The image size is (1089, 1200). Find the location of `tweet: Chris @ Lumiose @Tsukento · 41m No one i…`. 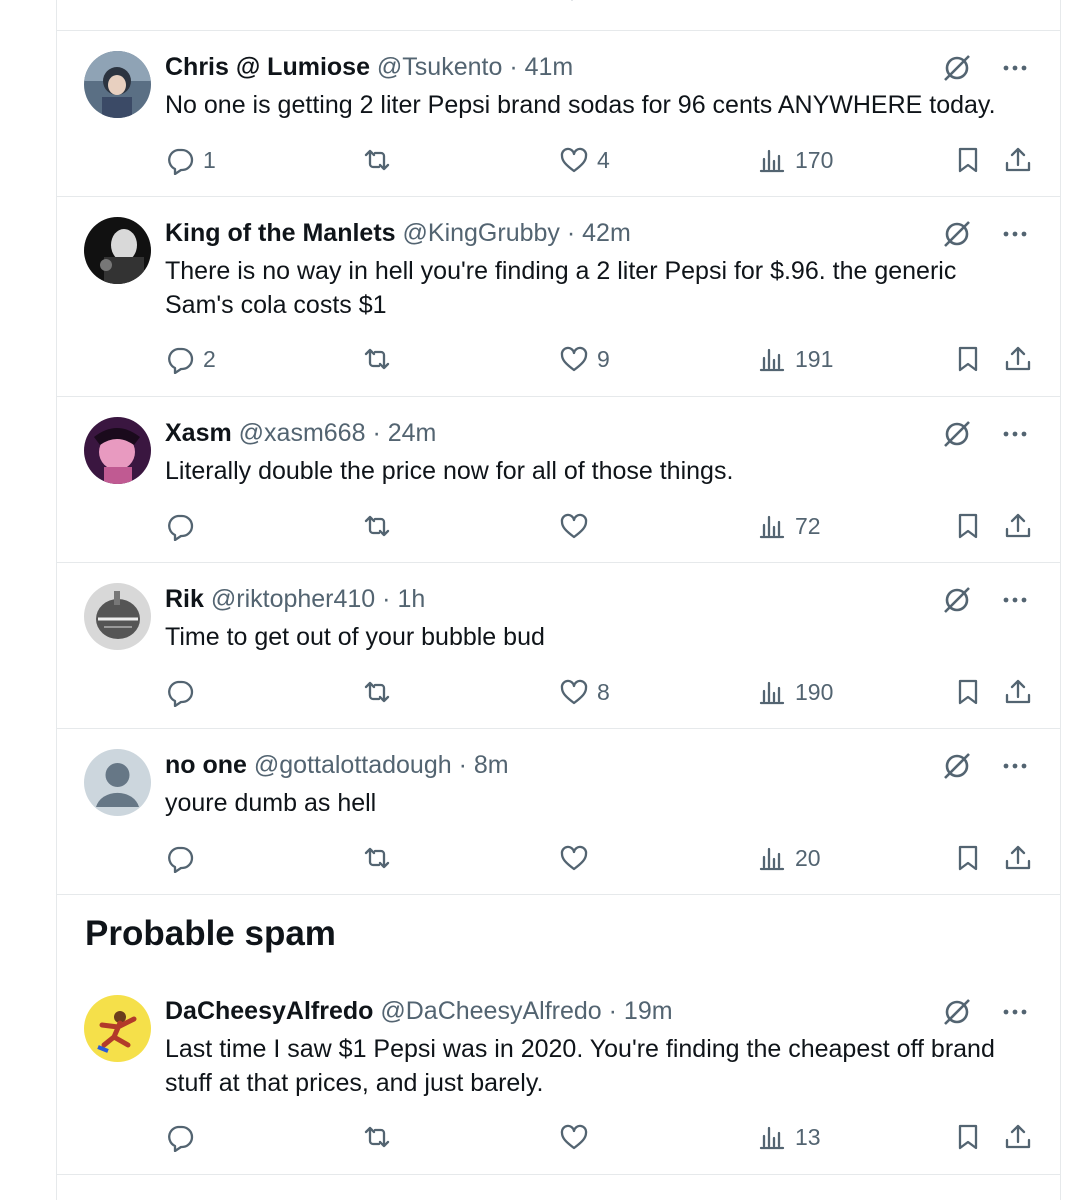

tweet: Chris @ Lumiose @Tsukento · 41m No one i… is located at coordinates (558, 113).